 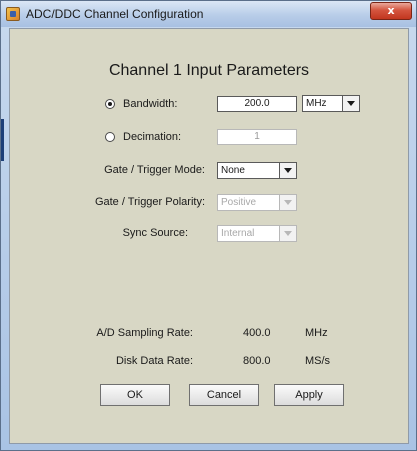 I want to click on sampling-rate-unit: MHz, so click(x=316, y=333).